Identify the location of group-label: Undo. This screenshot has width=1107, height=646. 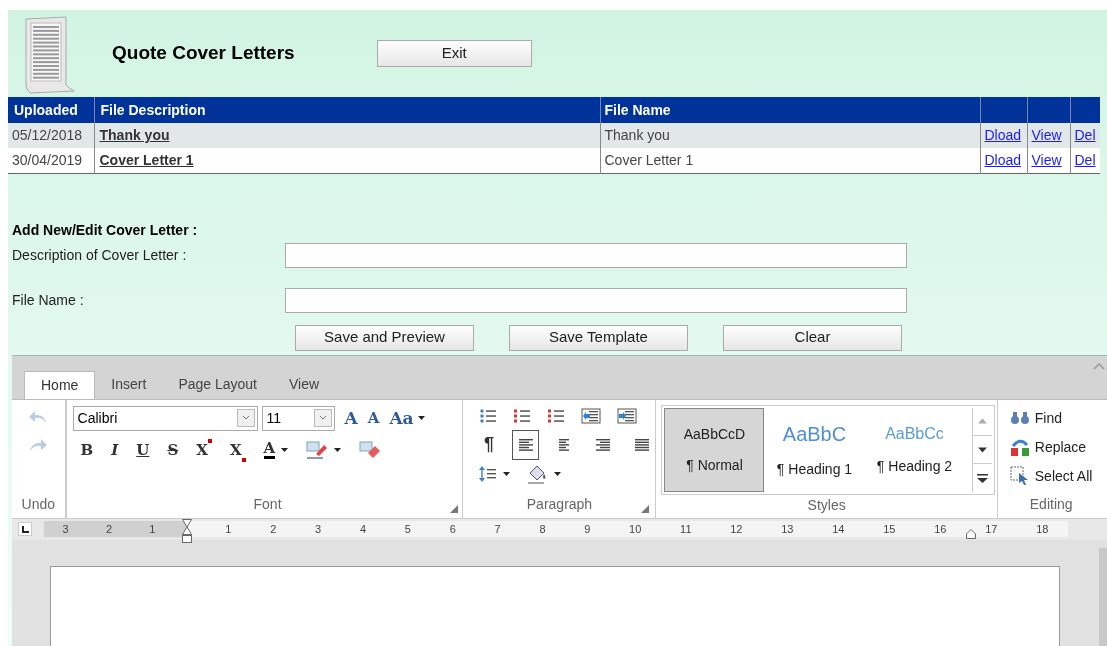
(38, 504).